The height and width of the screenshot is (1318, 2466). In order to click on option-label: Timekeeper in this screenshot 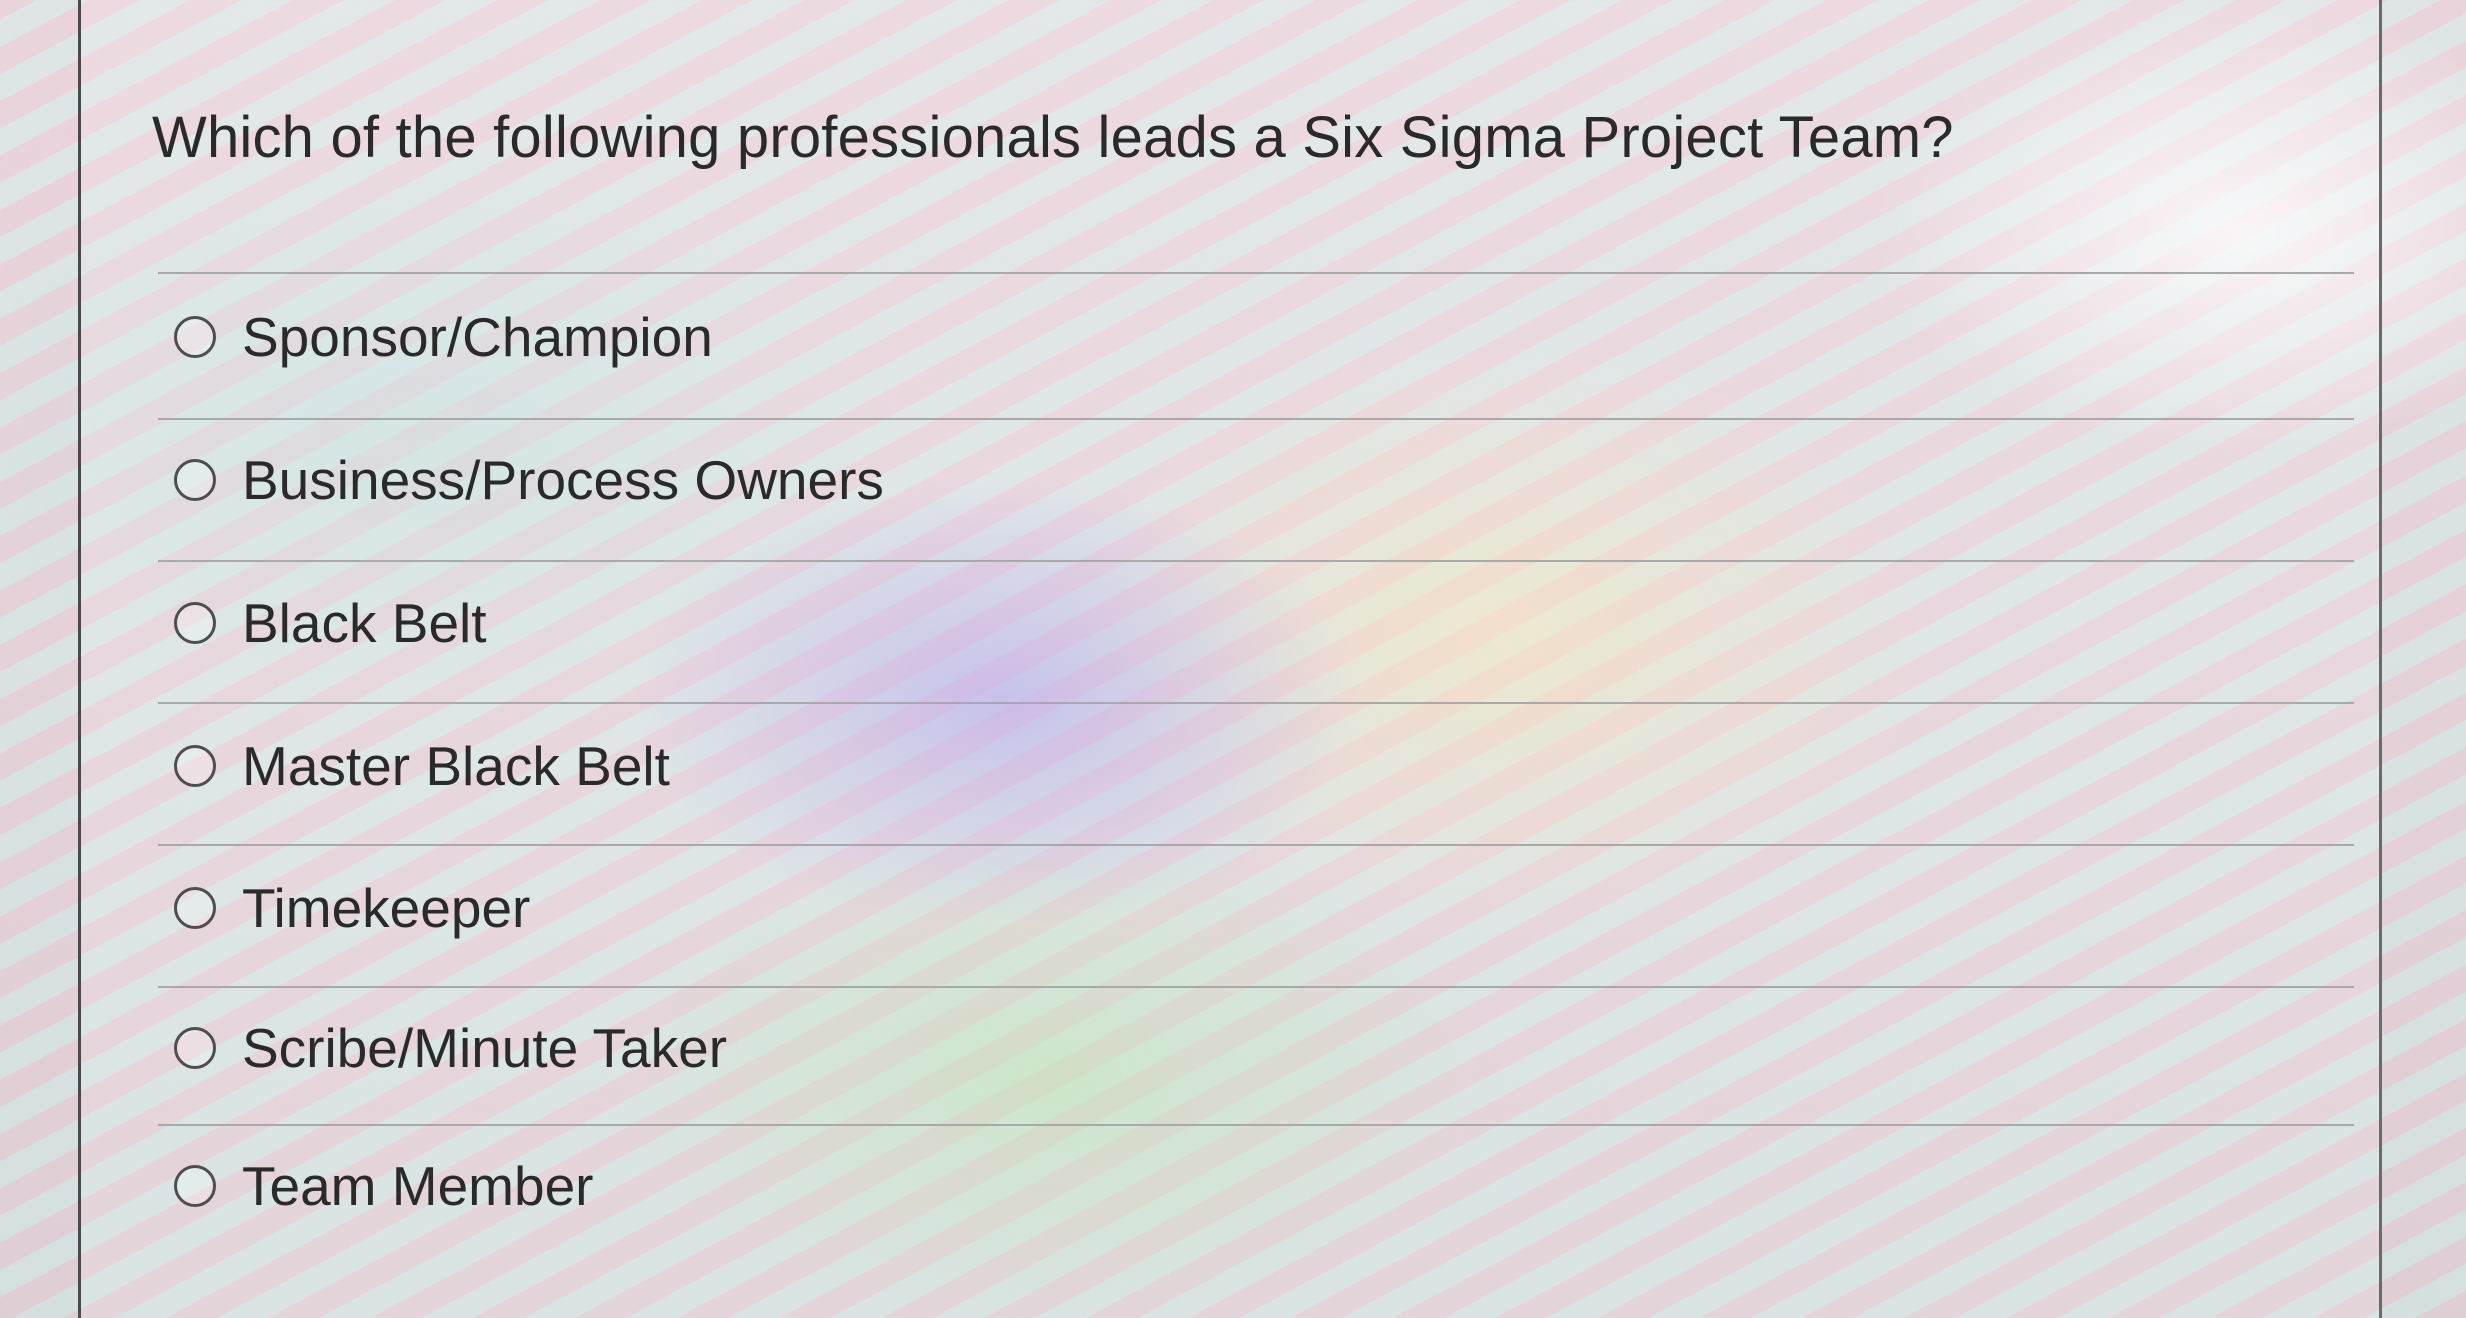, I will do `click(386, 908)`.